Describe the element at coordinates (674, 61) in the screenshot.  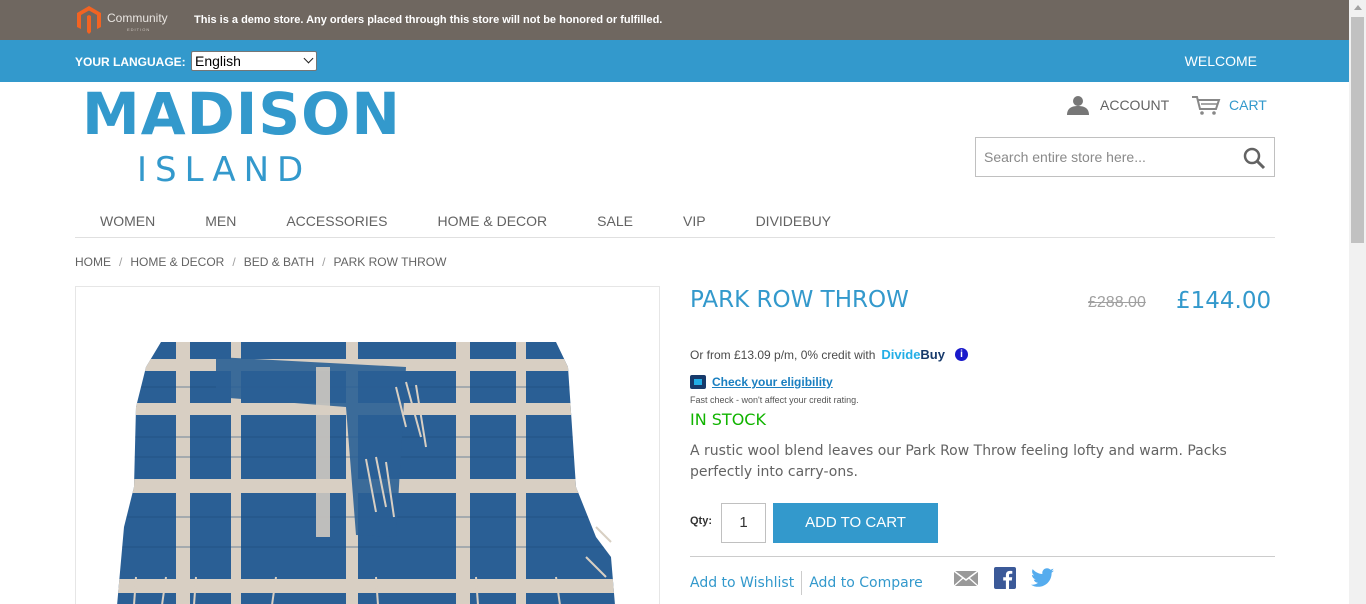
I see `language-bar: YOUR LANGUAGE: English WELCOME` at that location.